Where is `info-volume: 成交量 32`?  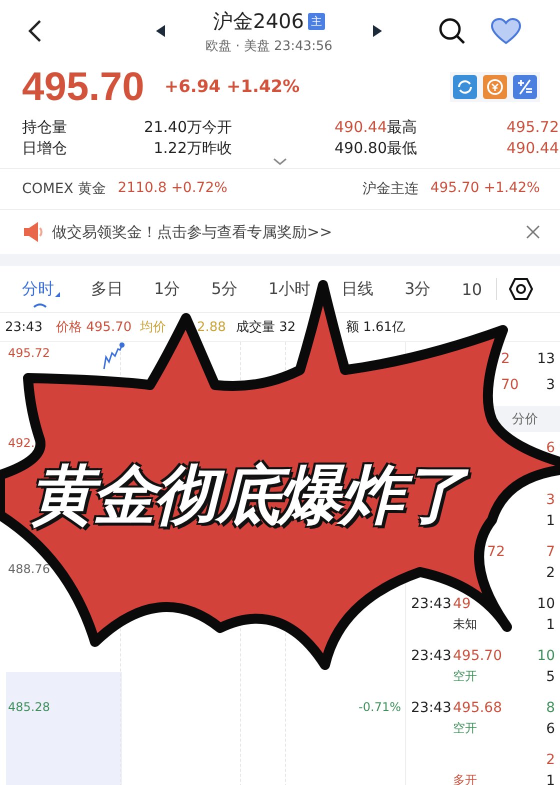
info-volume: 成交量 32 is located at coordinates (266, 327).